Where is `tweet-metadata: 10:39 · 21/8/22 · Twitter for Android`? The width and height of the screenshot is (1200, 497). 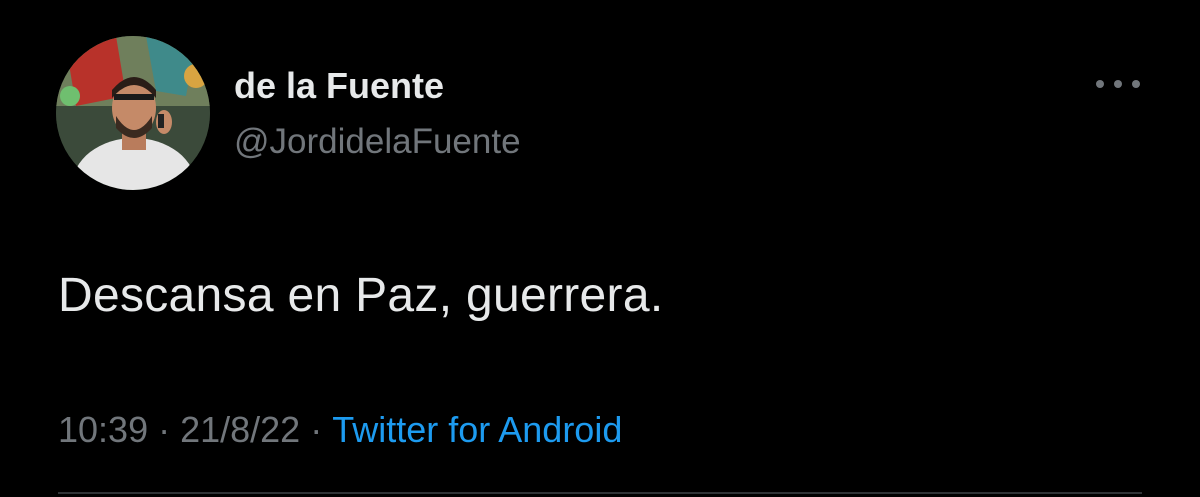
tweet-metadata: 10:39 · 21/8/22 · Twitter for Android is located at coordinates (340, 430).